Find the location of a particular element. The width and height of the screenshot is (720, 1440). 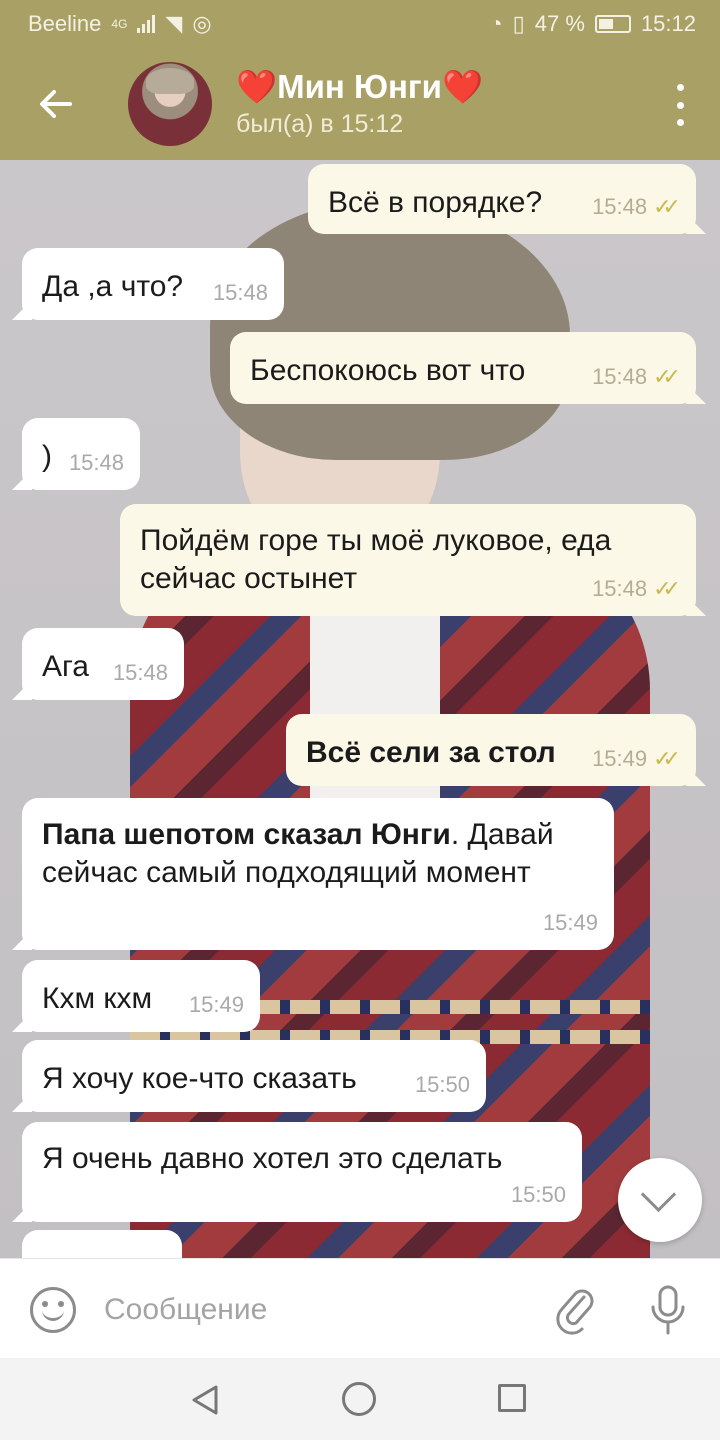

nav-recents-icon is located at coordinates (512, 1398).